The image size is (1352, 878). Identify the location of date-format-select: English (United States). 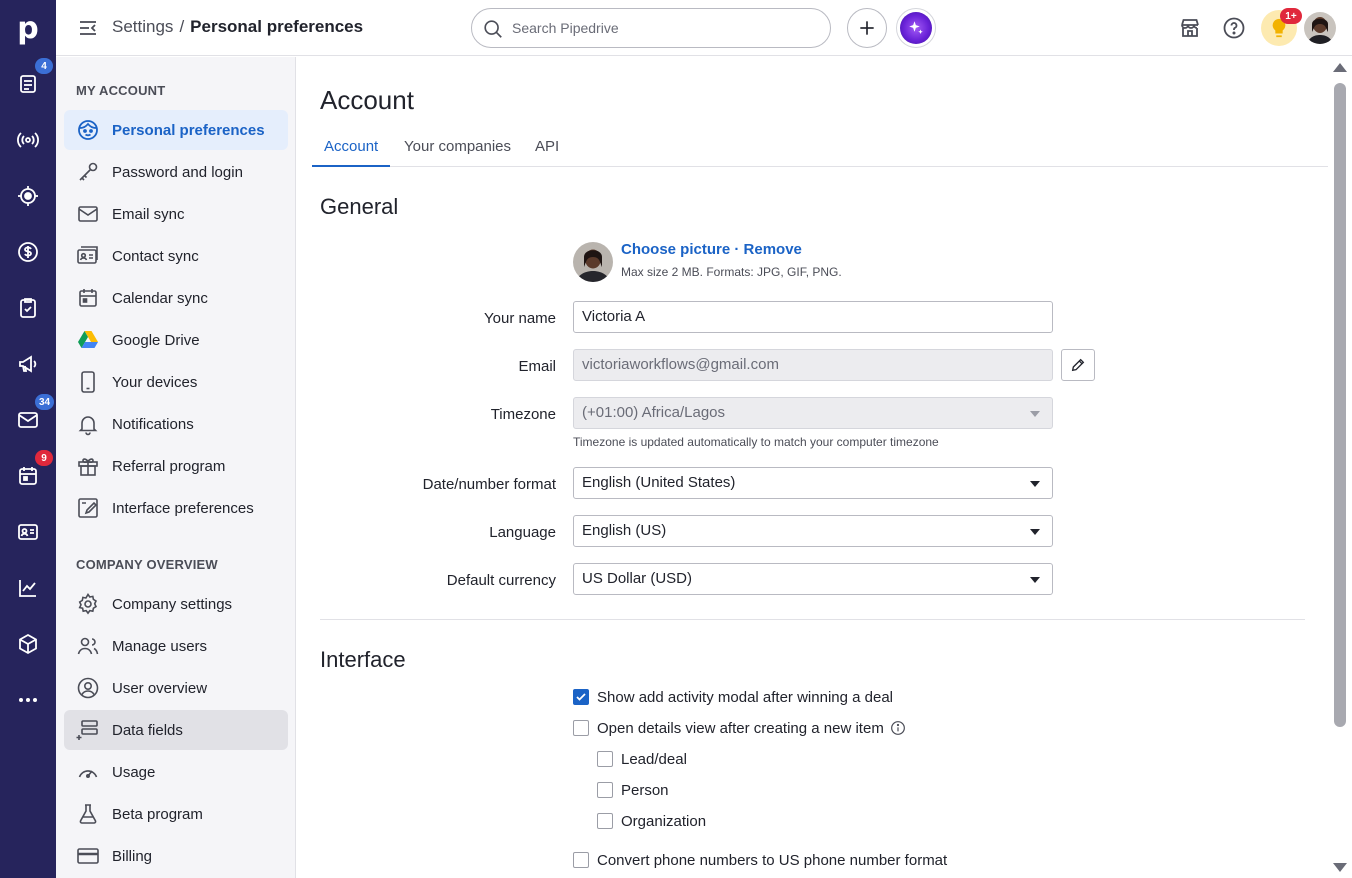
(813, 483).